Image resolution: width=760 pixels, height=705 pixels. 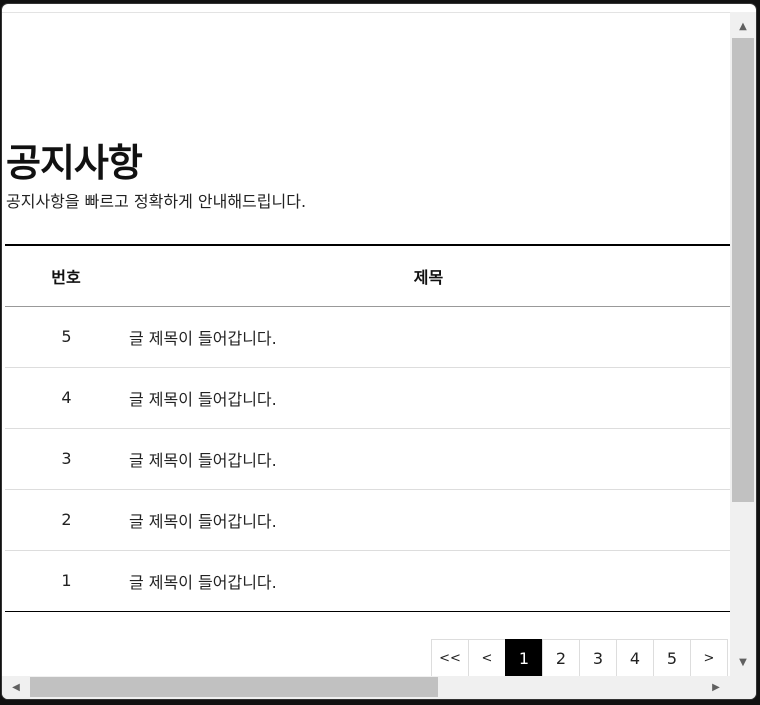 What do you see at coordinates (366, 12) in the screenshot?
I see `top-divider` at bounding box center [366, 12].